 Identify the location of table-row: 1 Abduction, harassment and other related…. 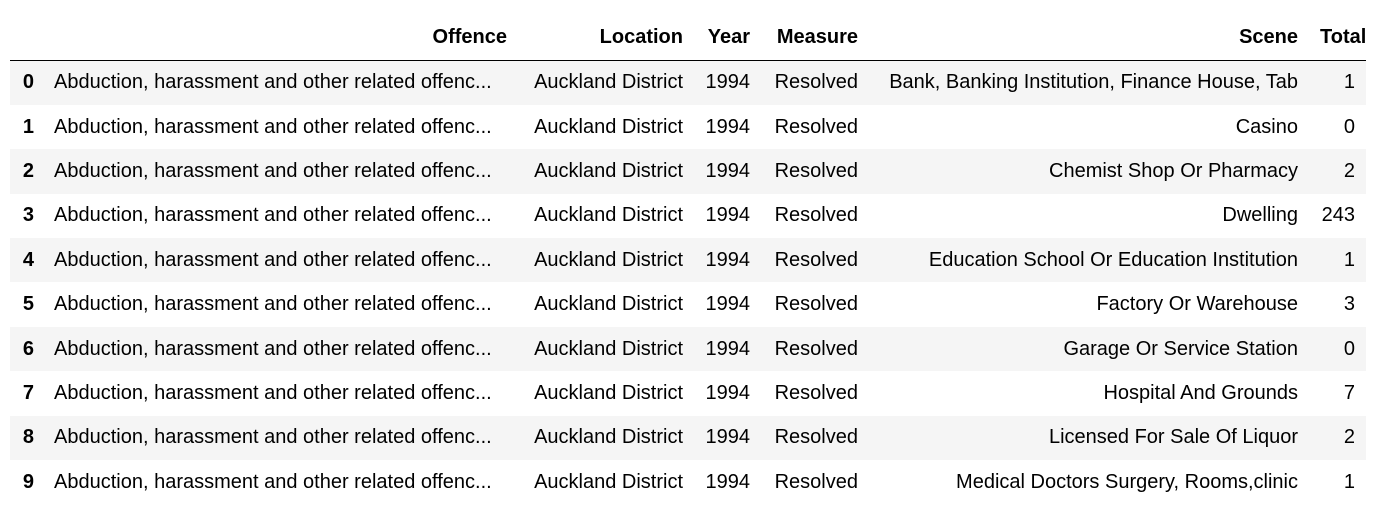
(688, 127).